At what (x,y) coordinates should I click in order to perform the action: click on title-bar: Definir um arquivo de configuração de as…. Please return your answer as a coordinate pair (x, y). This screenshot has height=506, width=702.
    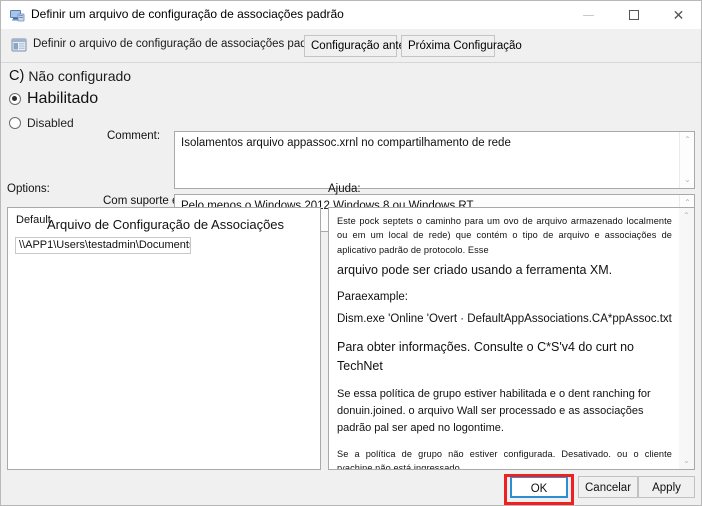
    Looking at the image, I should click on (351, 15).